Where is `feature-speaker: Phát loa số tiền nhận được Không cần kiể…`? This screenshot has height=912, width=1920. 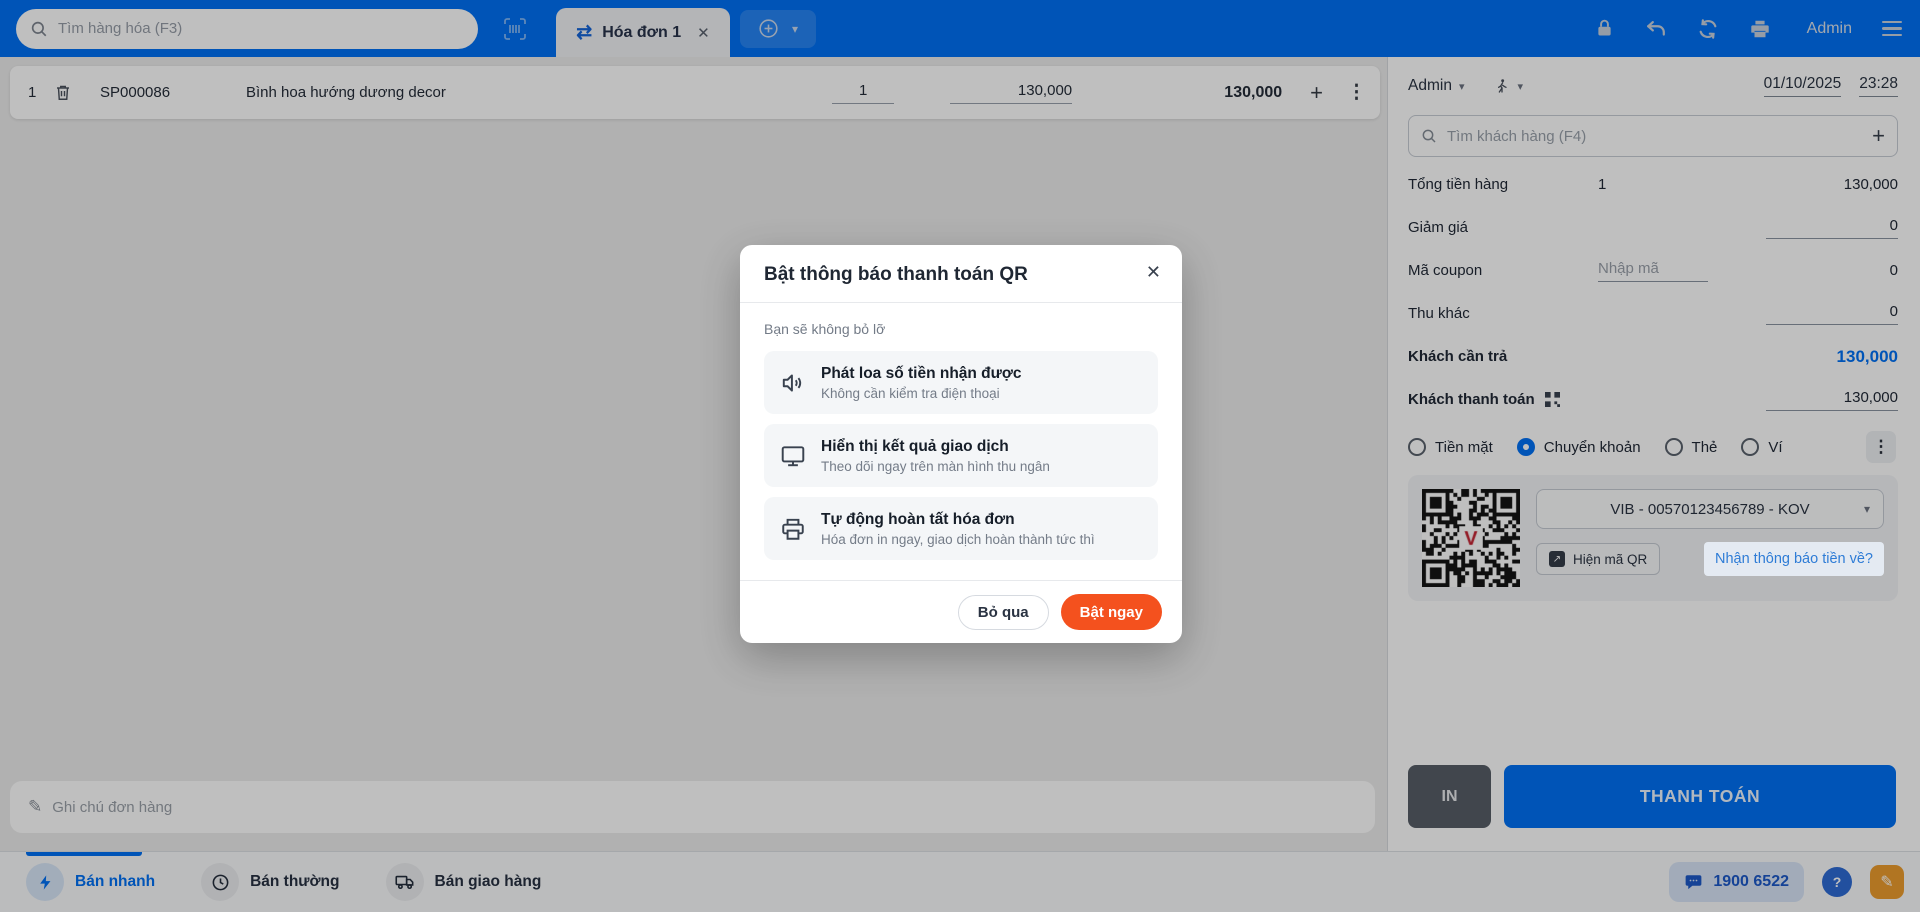
feature-speaker: Phát loa số tiền nhận được Không cần kiể… is located at coordinates (961, 382).